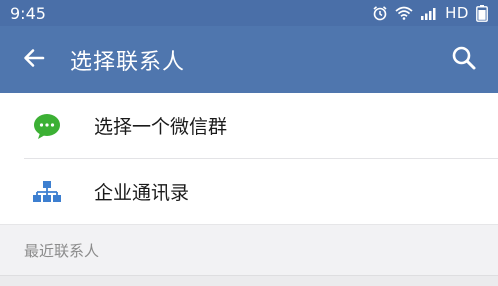 Image resolution: width=498 pixels, height=286 pixels. I want to click on signal-icon, so click(429, 13).